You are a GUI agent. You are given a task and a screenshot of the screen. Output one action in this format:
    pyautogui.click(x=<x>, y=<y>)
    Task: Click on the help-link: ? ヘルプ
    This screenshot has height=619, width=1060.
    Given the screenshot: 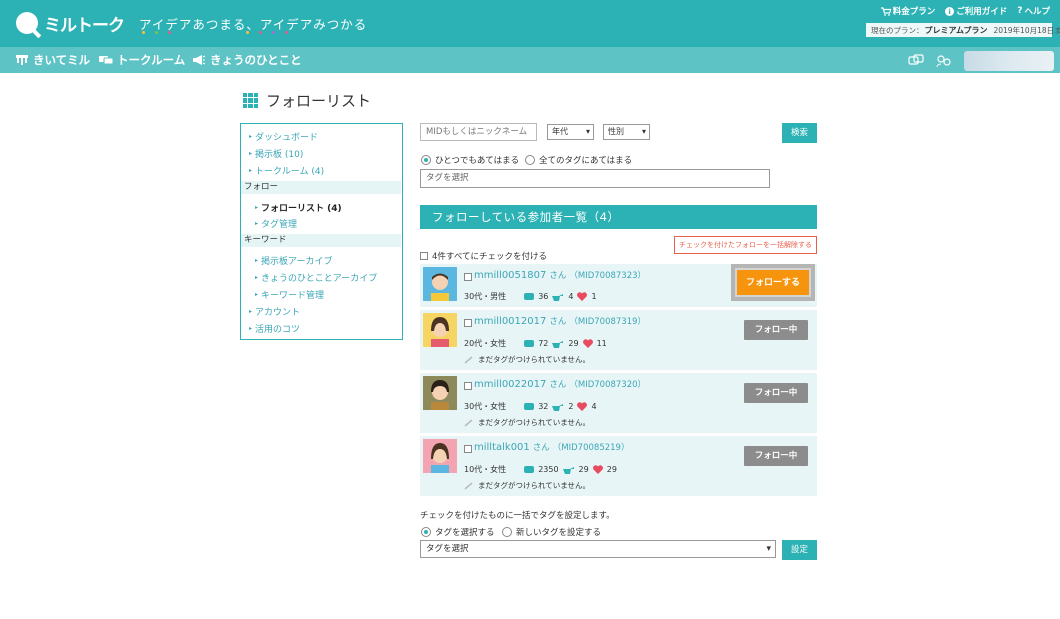 What is the action you would take?
    pyautogui.click(x=1033, y=11)
    